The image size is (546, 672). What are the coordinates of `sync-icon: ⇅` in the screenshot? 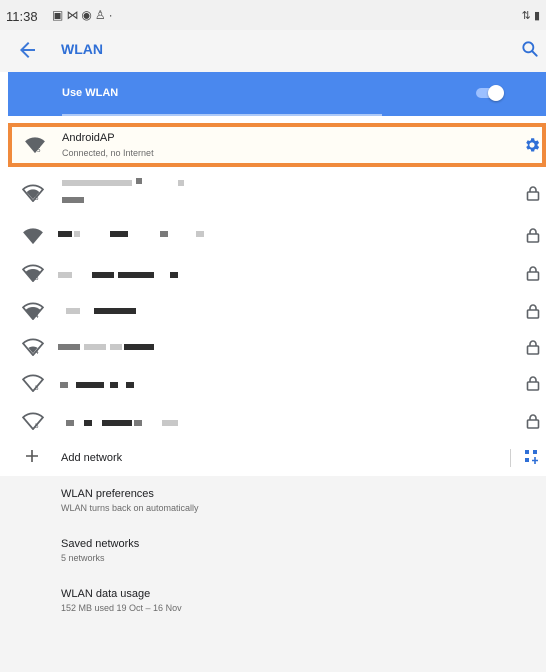 It's located at (526, 16).